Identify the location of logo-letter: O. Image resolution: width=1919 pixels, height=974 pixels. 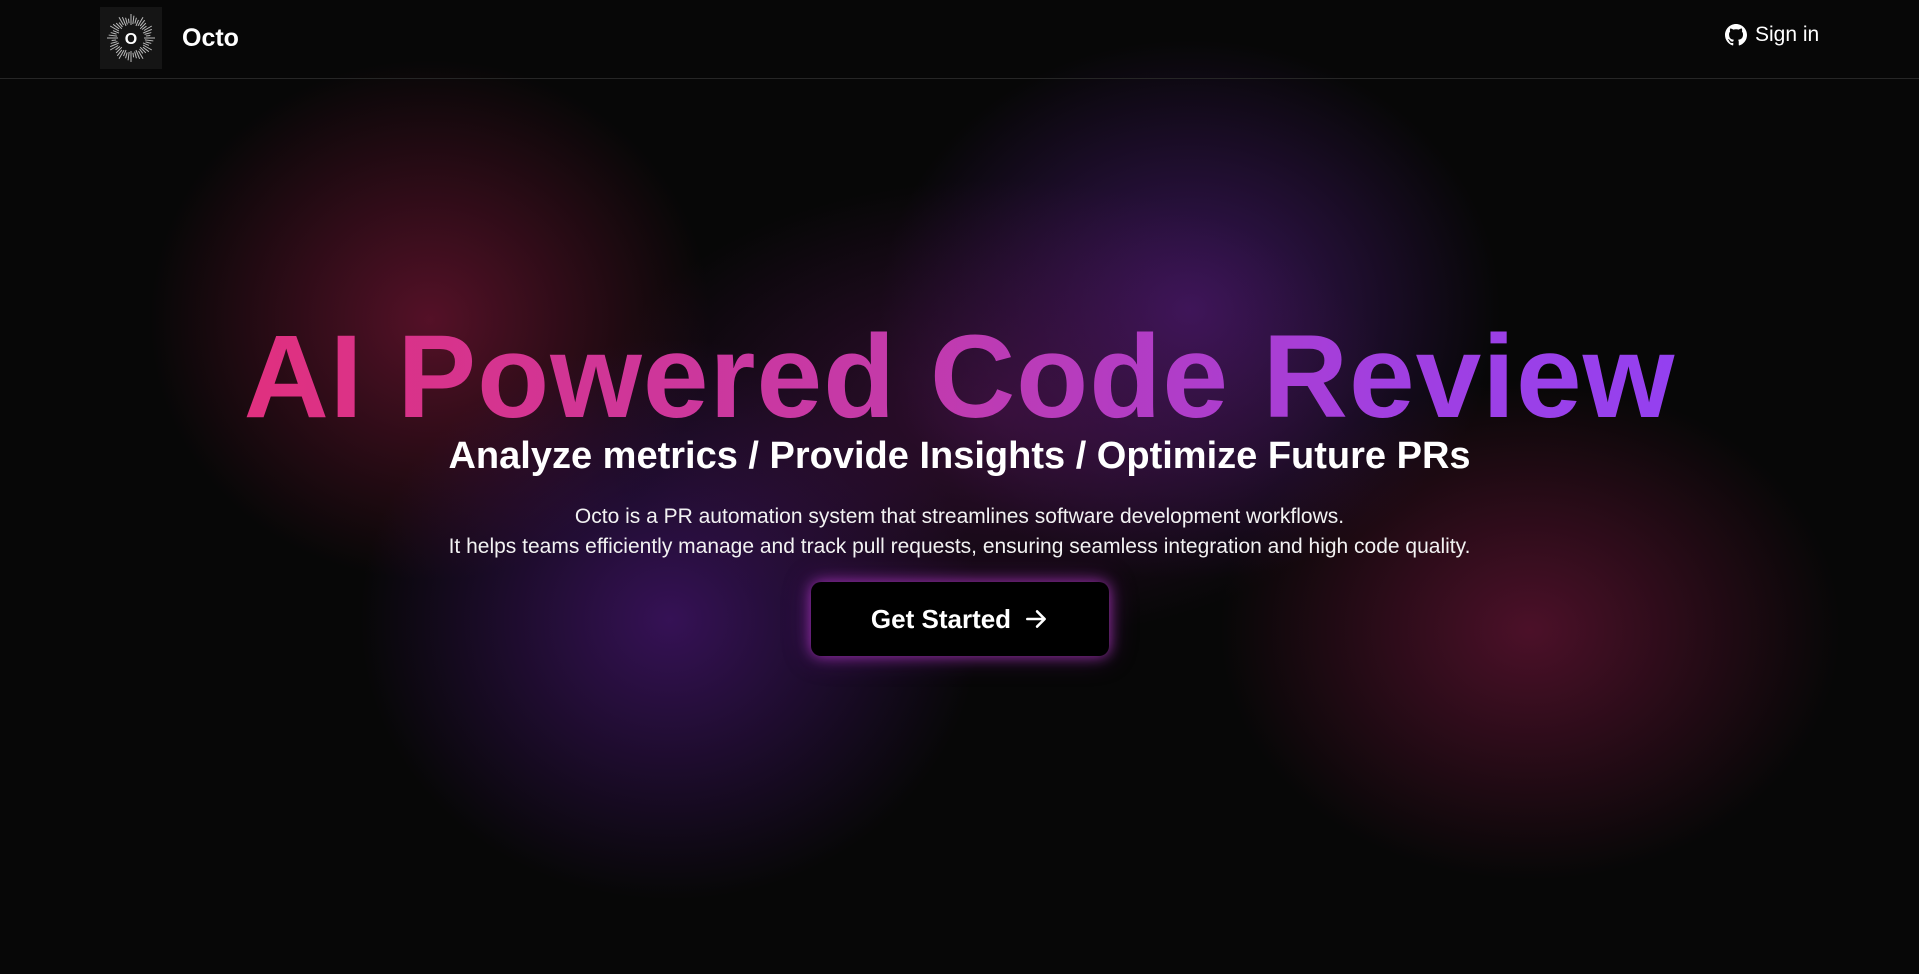
(131, 39).